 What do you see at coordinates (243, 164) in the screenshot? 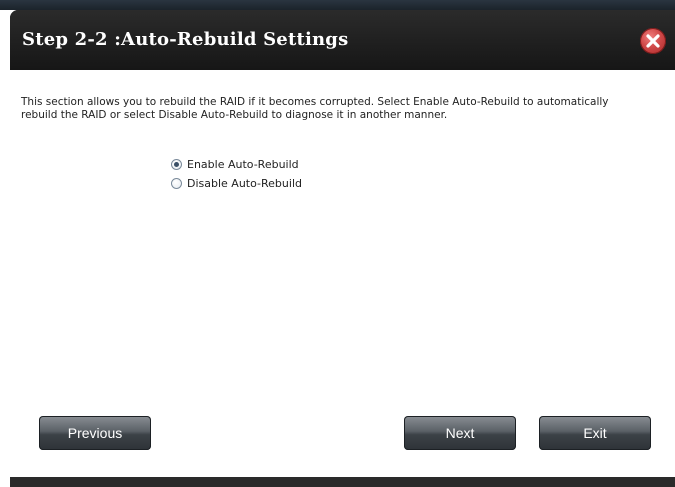
I see `enable-auto-rebuild-label: Enable Auto-Rebuild` at bounding box center [243, 164].